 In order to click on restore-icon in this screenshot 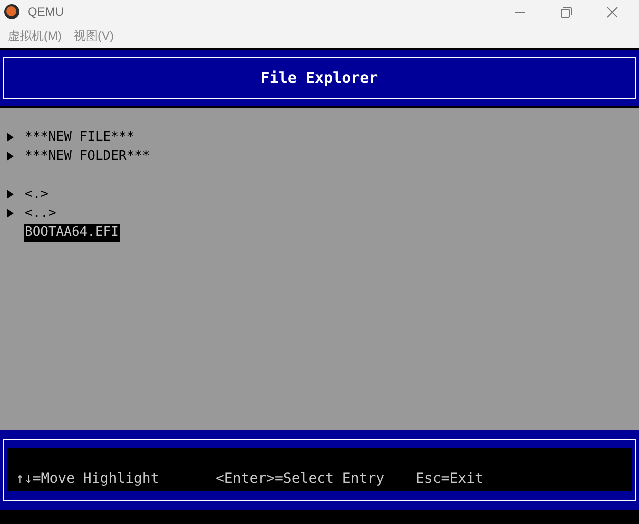, I will do `click(566, 12)`.